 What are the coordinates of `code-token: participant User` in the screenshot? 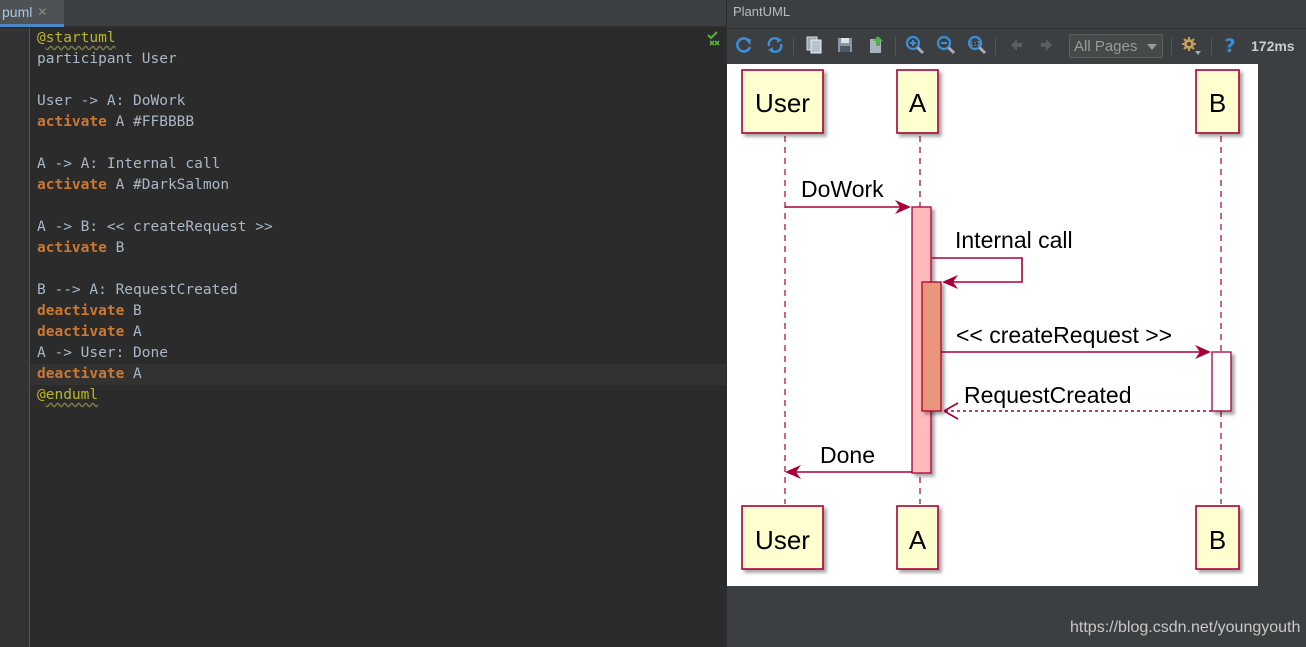 It's located at (107, 59).